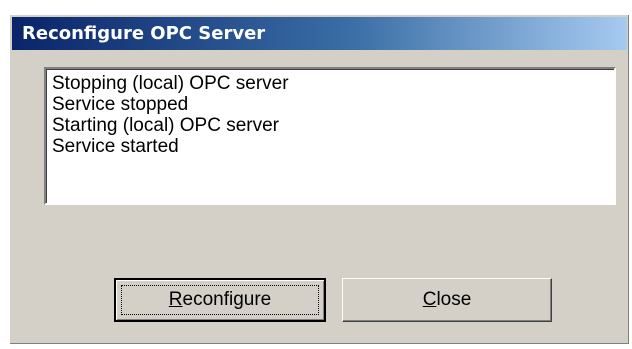 This screenshot has height=349, width=632. Describe the element at coordinates (175, 299) in the screenshot. I see `reconfigure-accelerator-key: R` at that location.